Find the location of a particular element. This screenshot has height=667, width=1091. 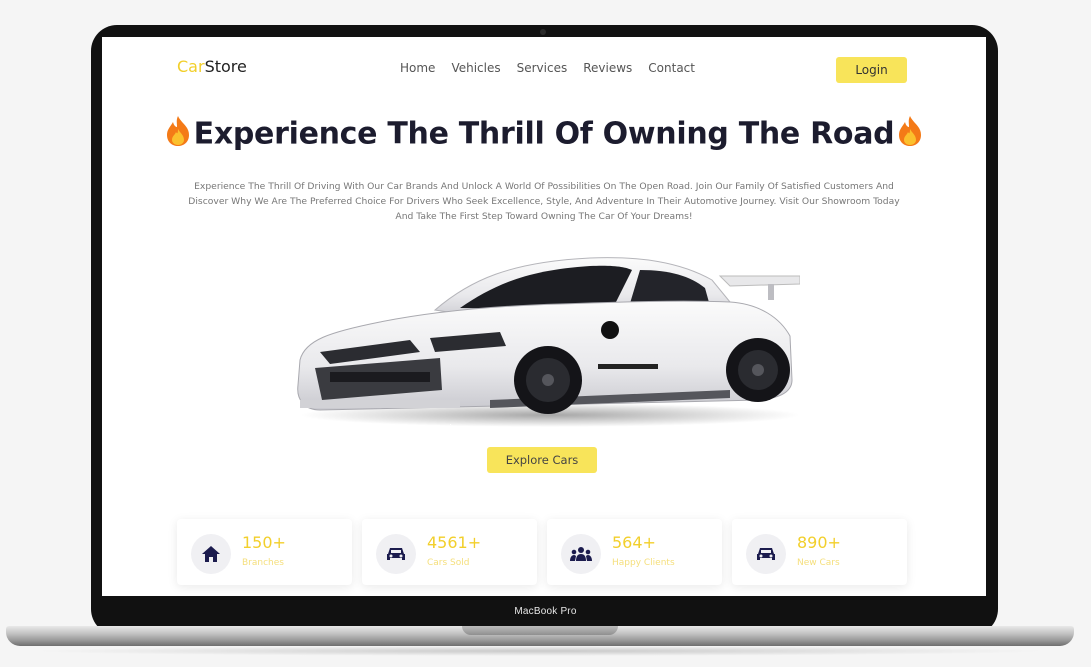

device-label: MacBook Pro is located at coordinates (545, 611).